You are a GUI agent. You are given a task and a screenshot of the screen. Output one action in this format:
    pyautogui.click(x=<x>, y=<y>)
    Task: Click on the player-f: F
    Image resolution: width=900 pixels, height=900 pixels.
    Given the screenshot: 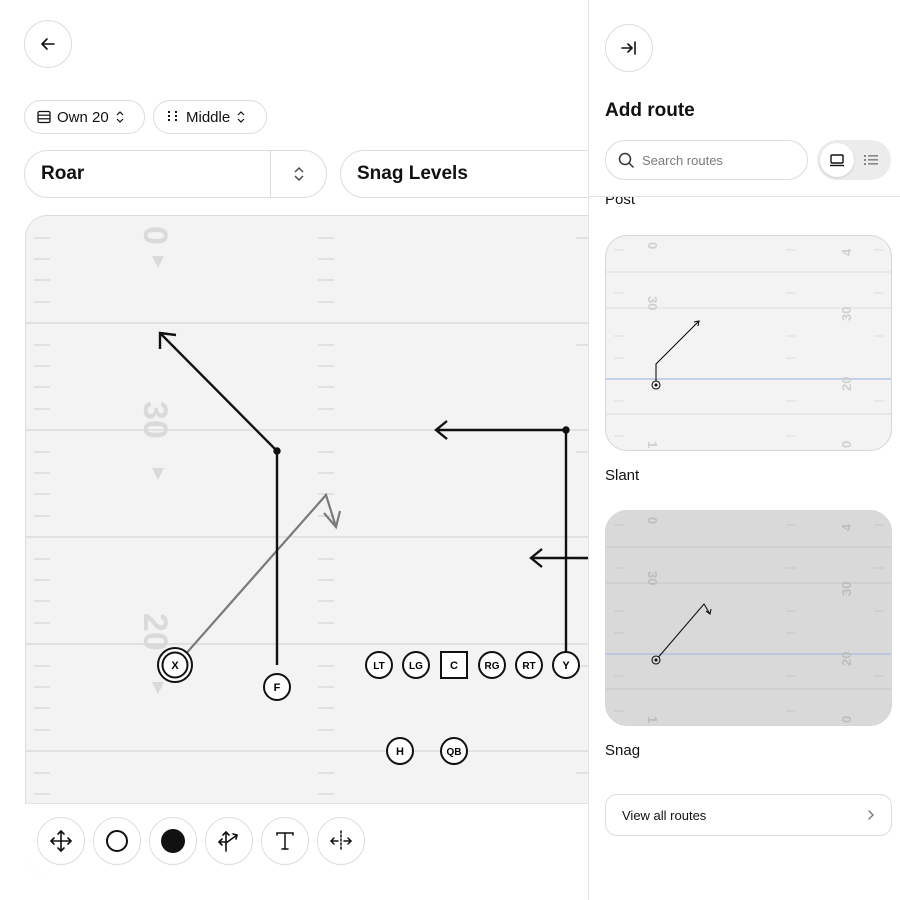 What is the action you would take?
    pyautogui.click(x=277, y=687)
    